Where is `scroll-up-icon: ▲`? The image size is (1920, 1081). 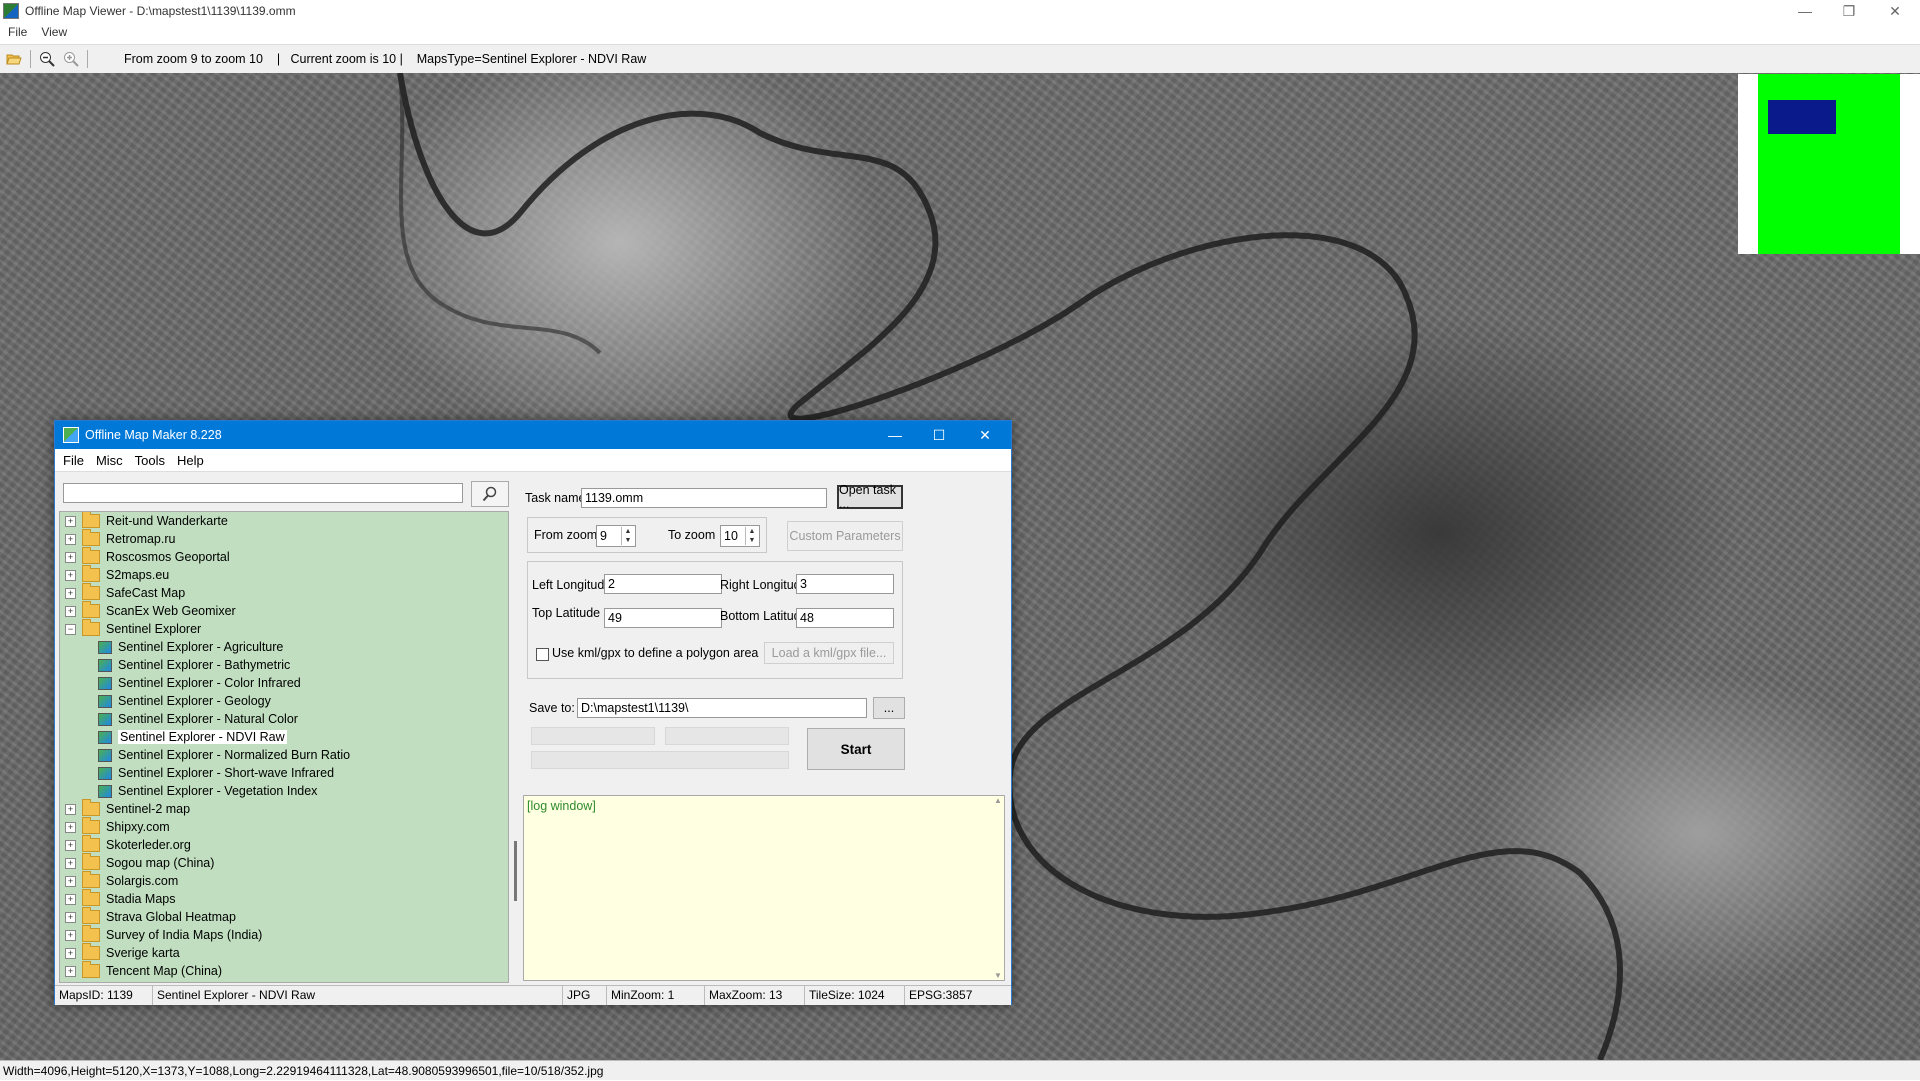
scroll-up-icon: ▲ is located at coordinates (998, 800).